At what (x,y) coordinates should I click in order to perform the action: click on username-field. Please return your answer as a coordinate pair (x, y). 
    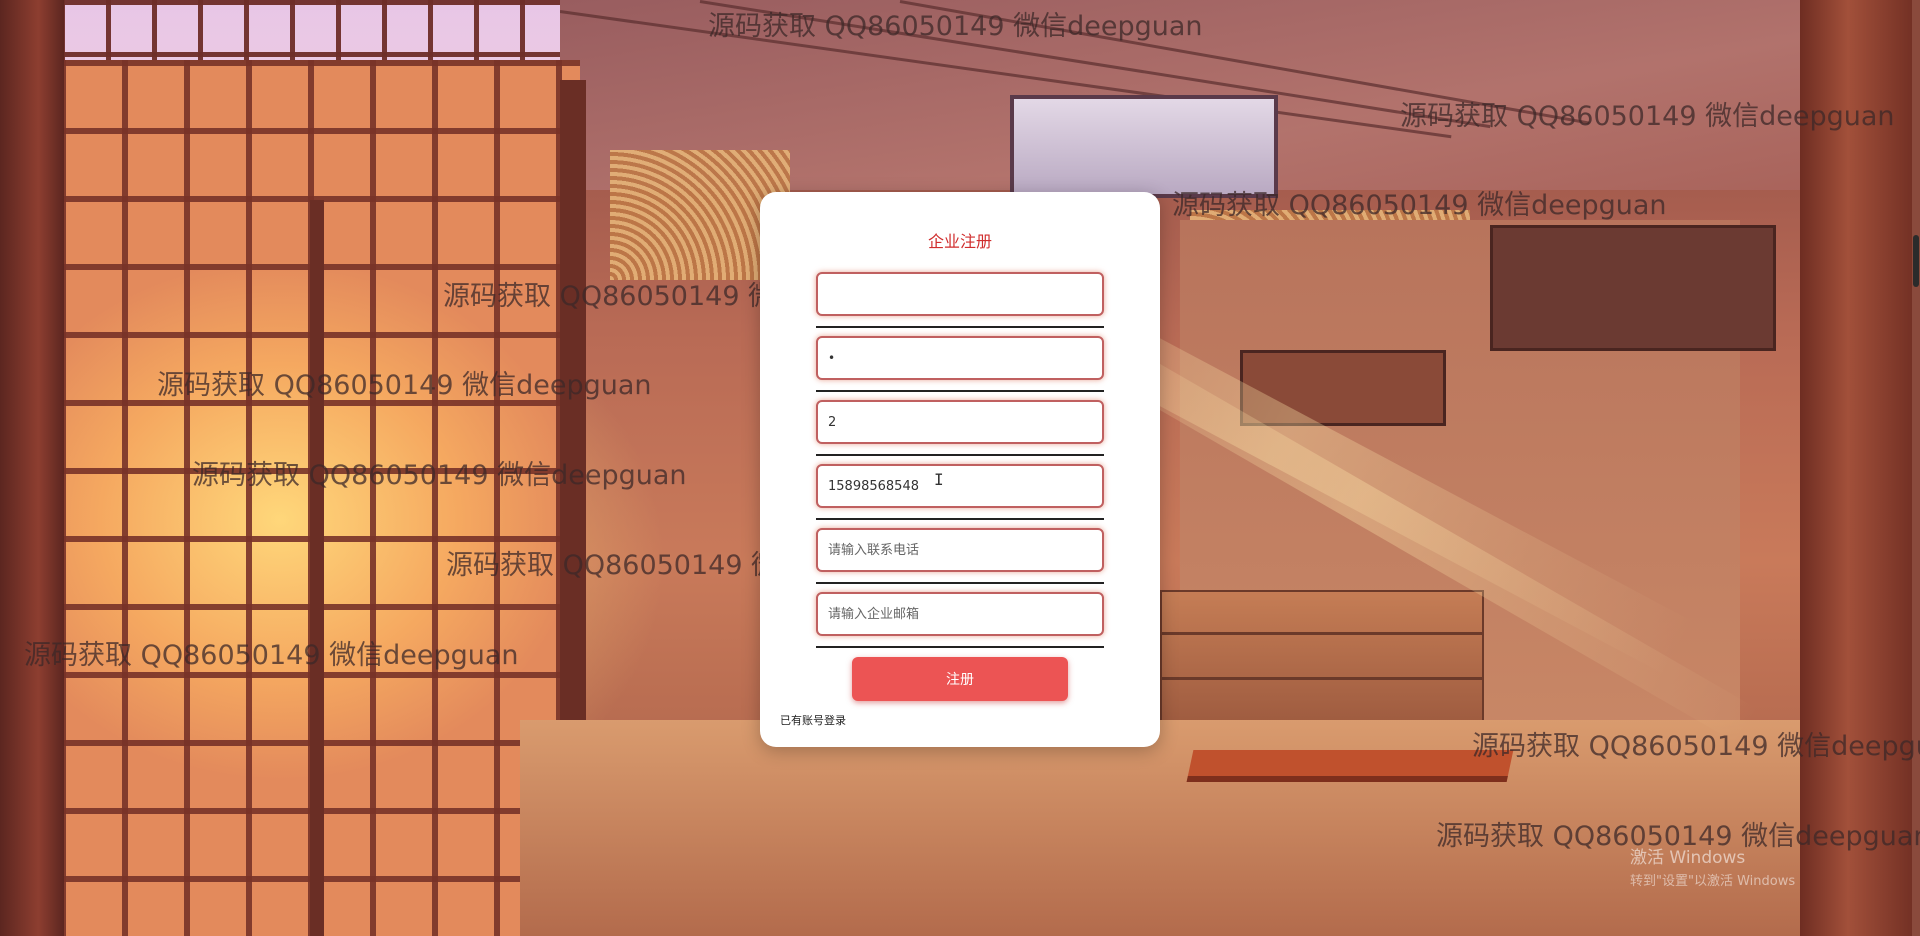
    Looking at the image, I should click on (960, 294).